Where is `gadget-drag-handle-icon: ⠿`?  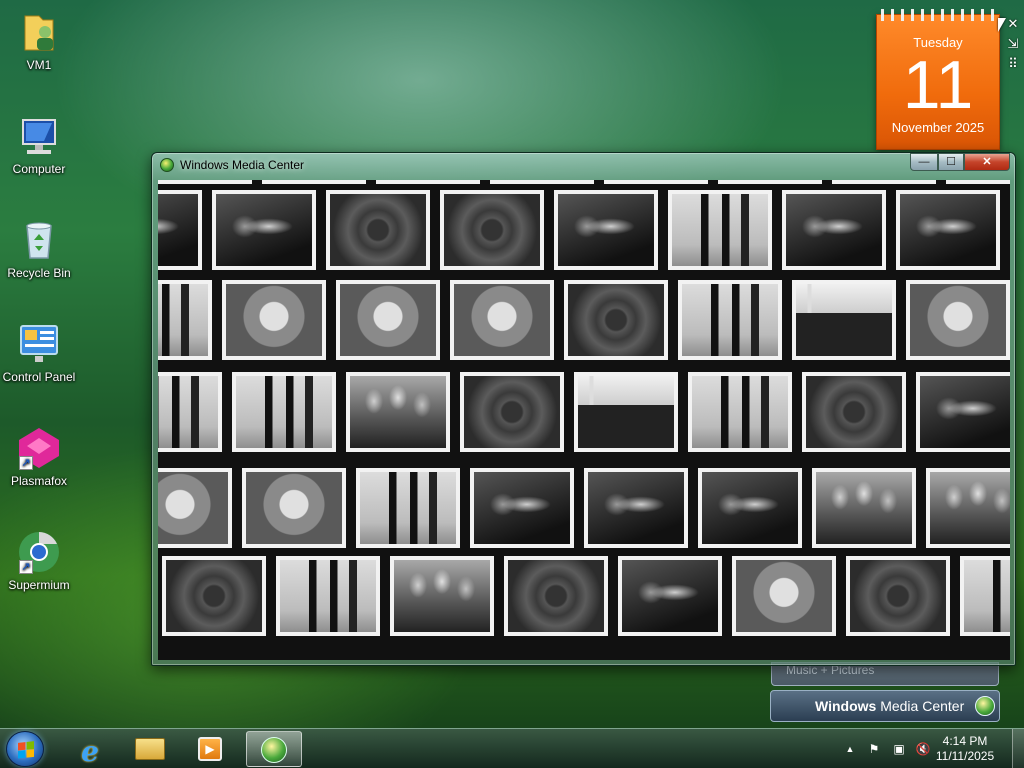
gadget-drag-handle-icon: ⠿ is located at coordinates (1013, 64).